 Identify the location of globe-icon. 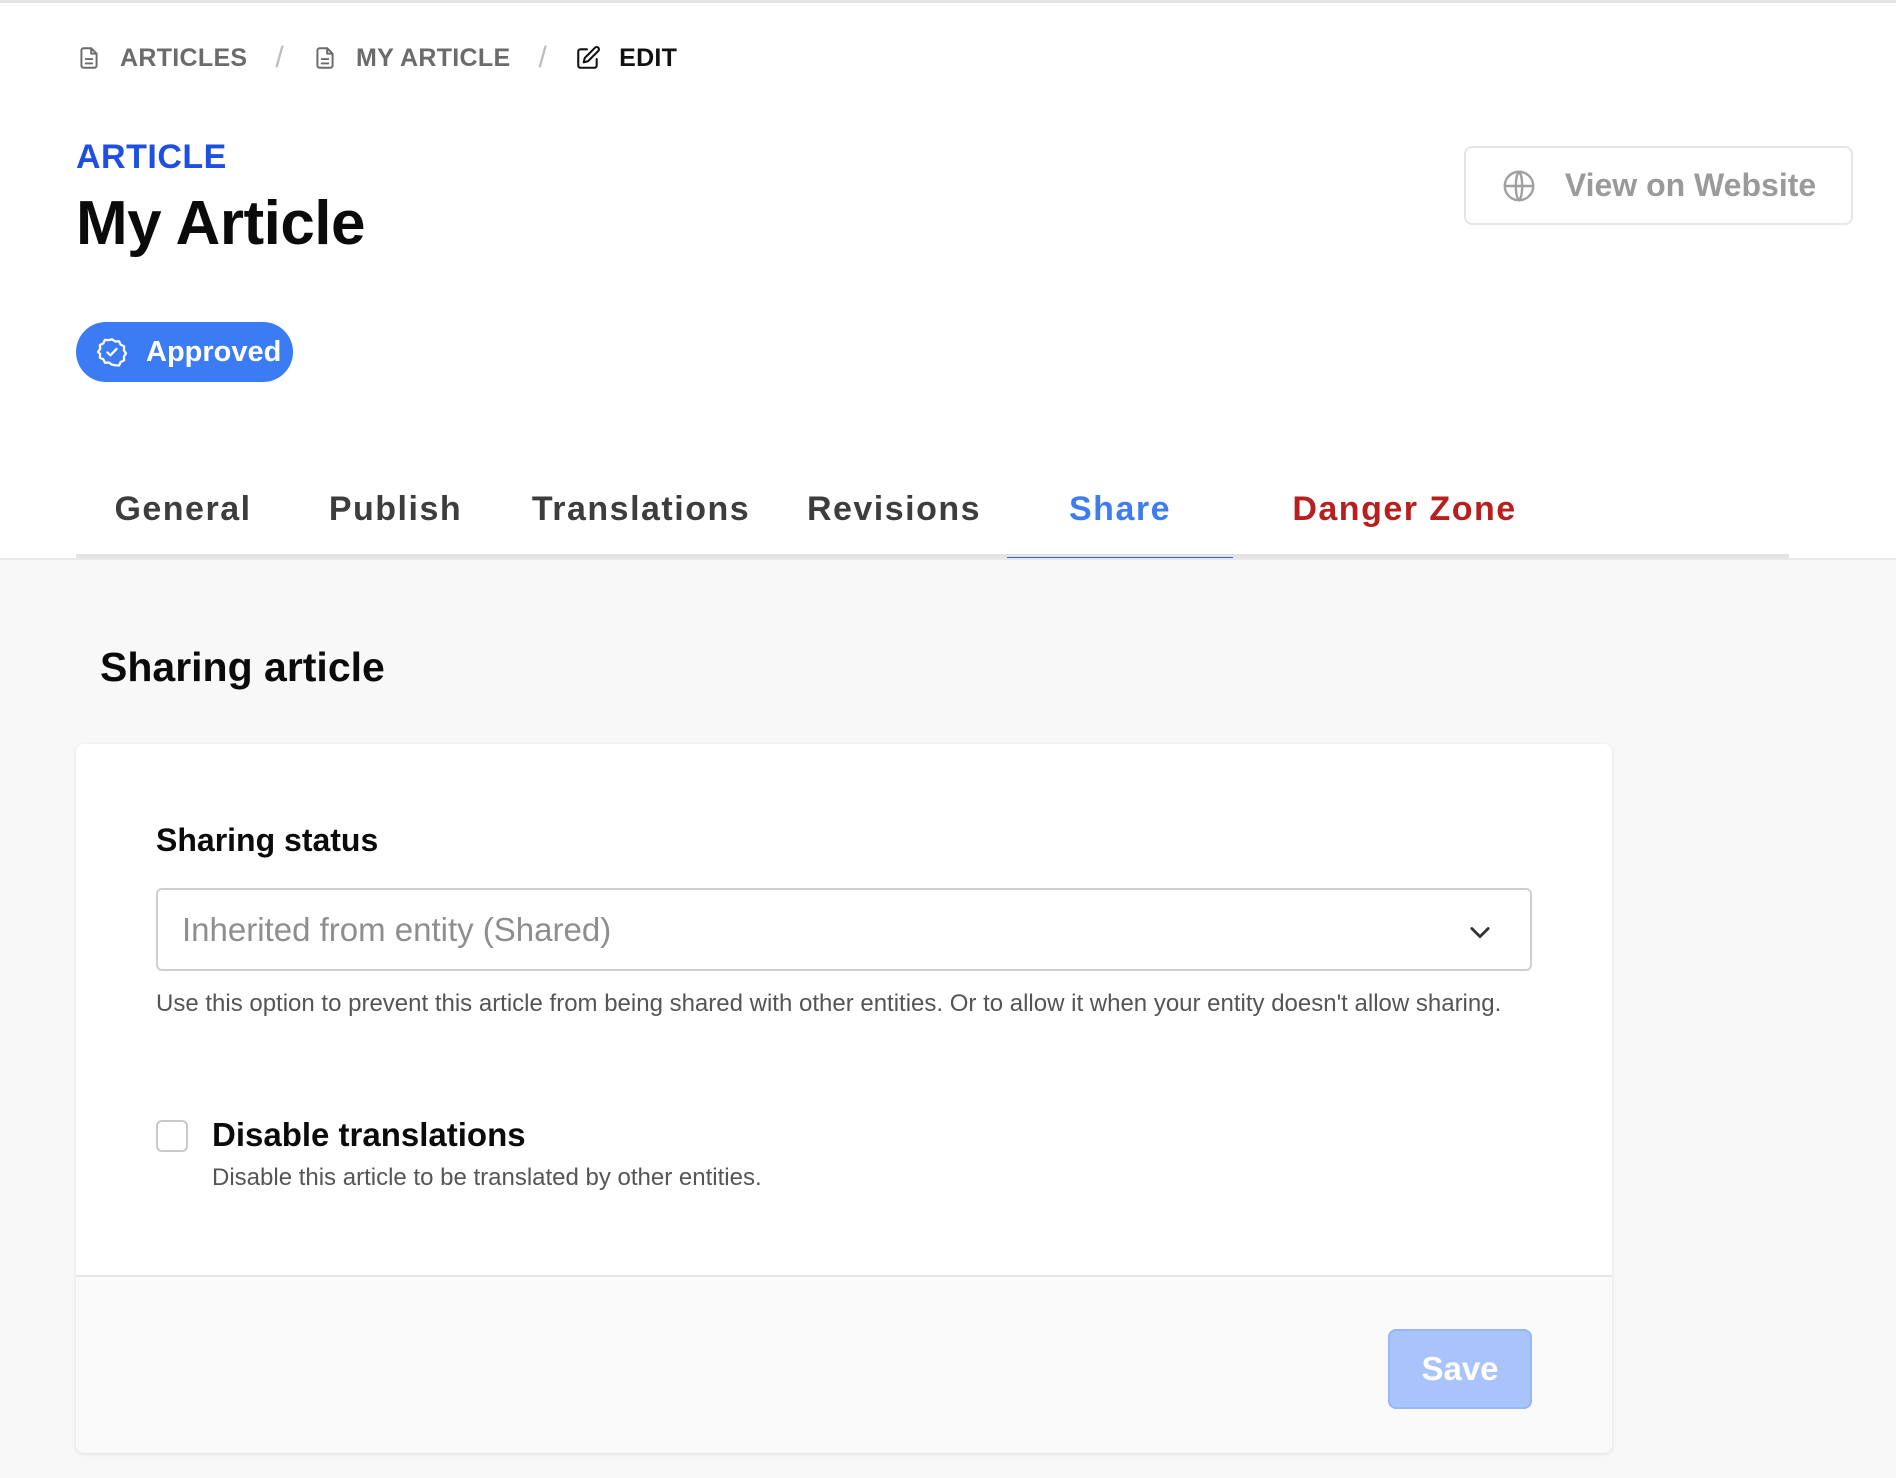
(1519, 185).